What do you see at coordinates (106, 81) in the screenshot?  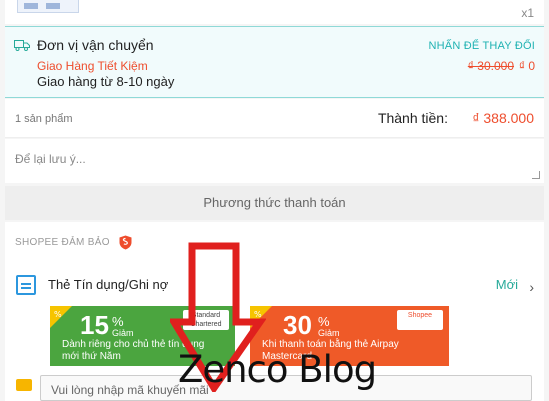 I see `shipping-eta: Giao hàng từ 8-10 ngày` at bounding box center [106, 81].